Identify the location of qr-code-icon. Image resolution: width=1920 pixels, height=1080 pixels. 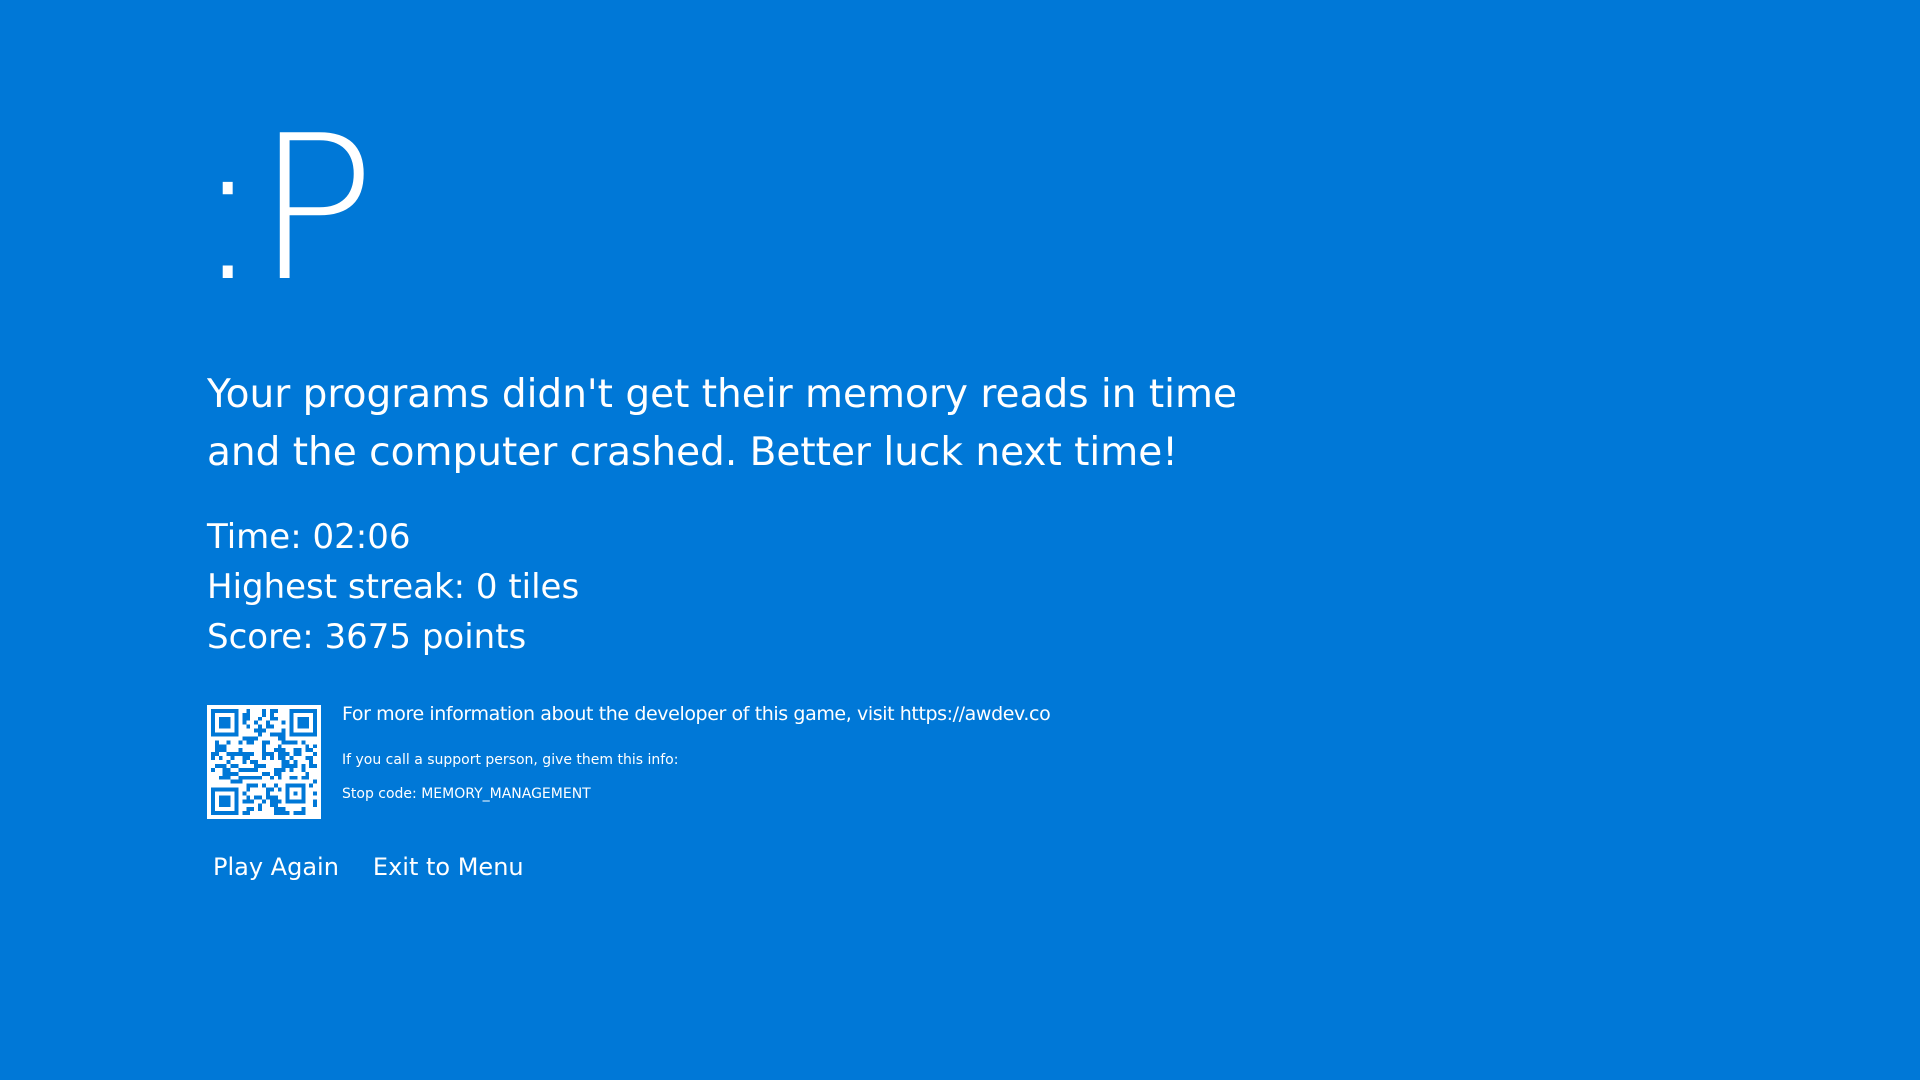
(264, 762).